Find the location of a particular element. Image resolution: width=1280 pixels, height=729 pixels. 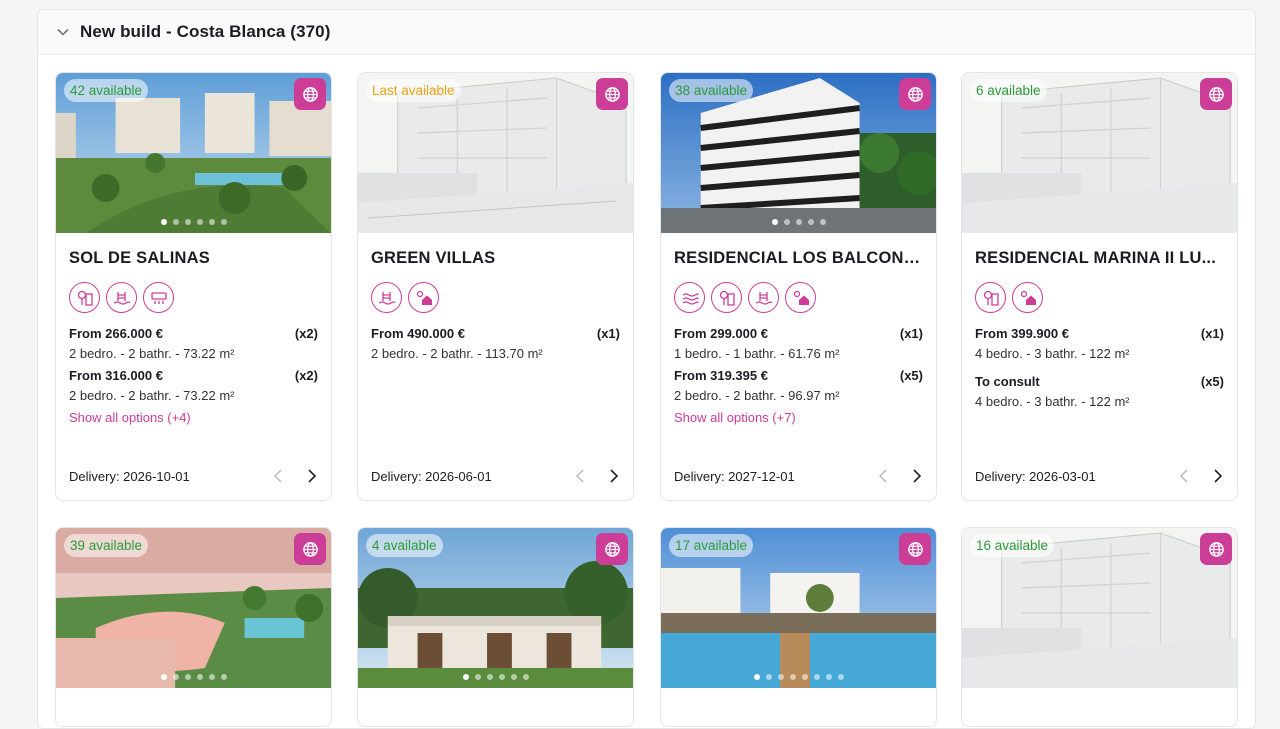

section-title: New build - Costa Blanca (370) is located at coordinates (205, 31).